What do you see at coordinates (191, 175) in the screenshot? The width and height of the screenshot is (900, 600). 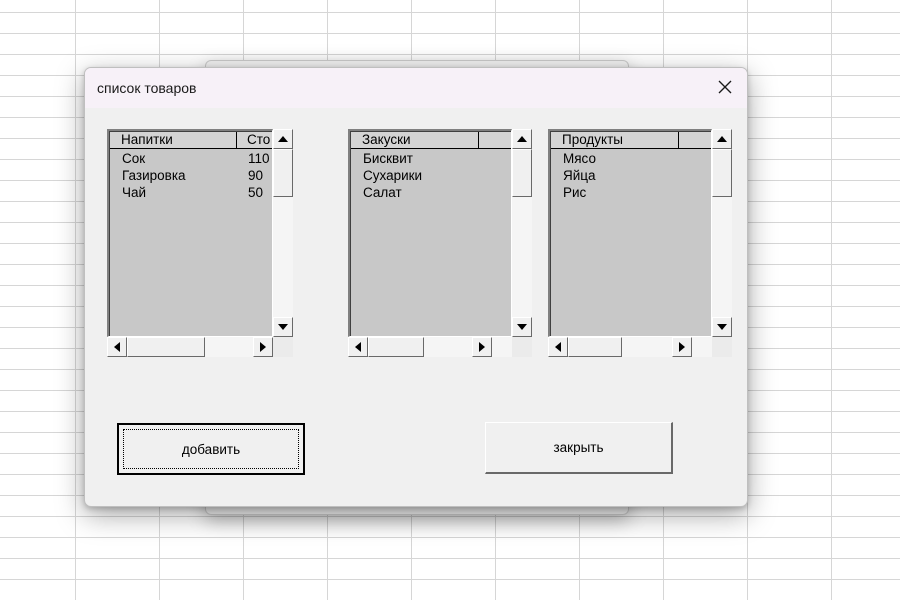 I see `list-item: Газировка 90` at bounding box center [191, 175].